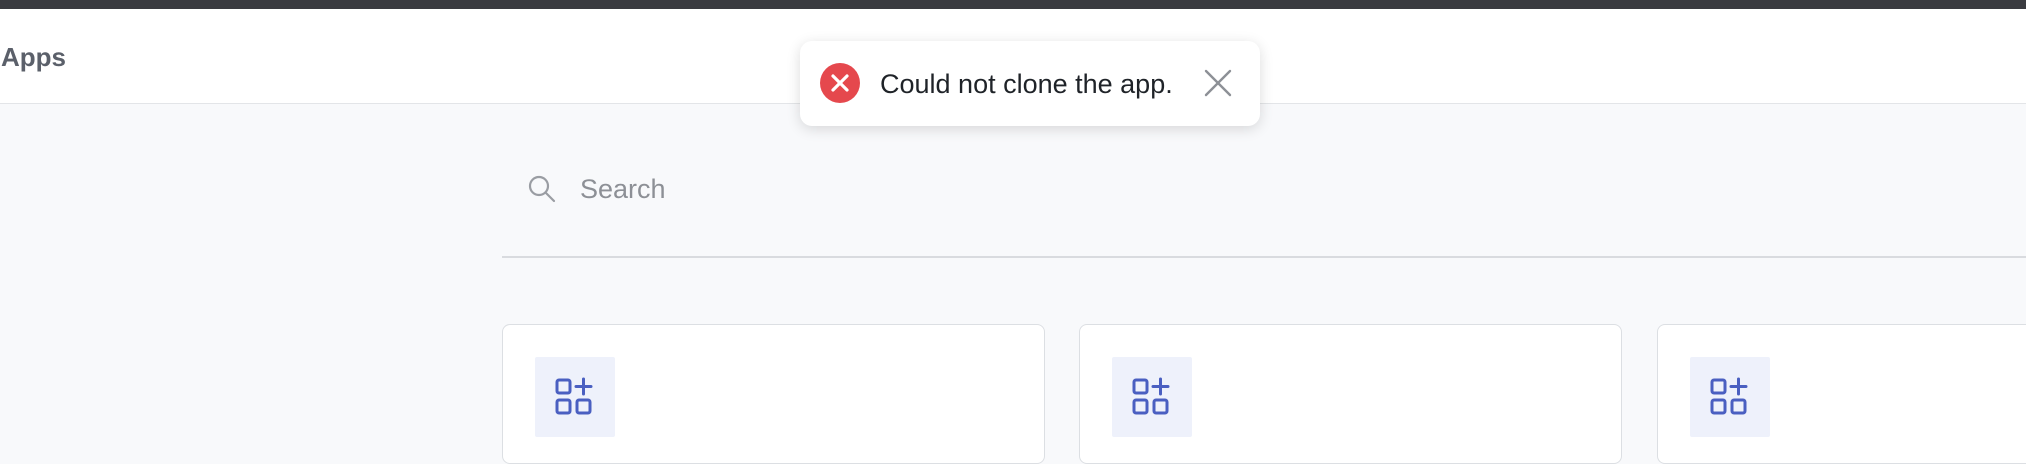  What do you see at coordinates (542, 189) in the screenshot?
I see `search-icon` at bounding box center [542, 189].